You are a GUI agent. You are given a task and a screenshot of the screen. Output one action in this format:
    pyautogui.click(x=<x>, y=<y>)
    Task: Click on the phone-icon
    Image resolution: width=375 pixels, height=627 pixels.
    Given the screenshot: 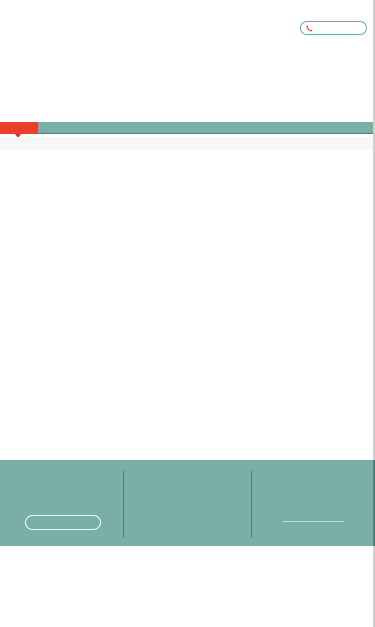 What is the action you would take?
    pyautogui.click(x=309, y=28)
    